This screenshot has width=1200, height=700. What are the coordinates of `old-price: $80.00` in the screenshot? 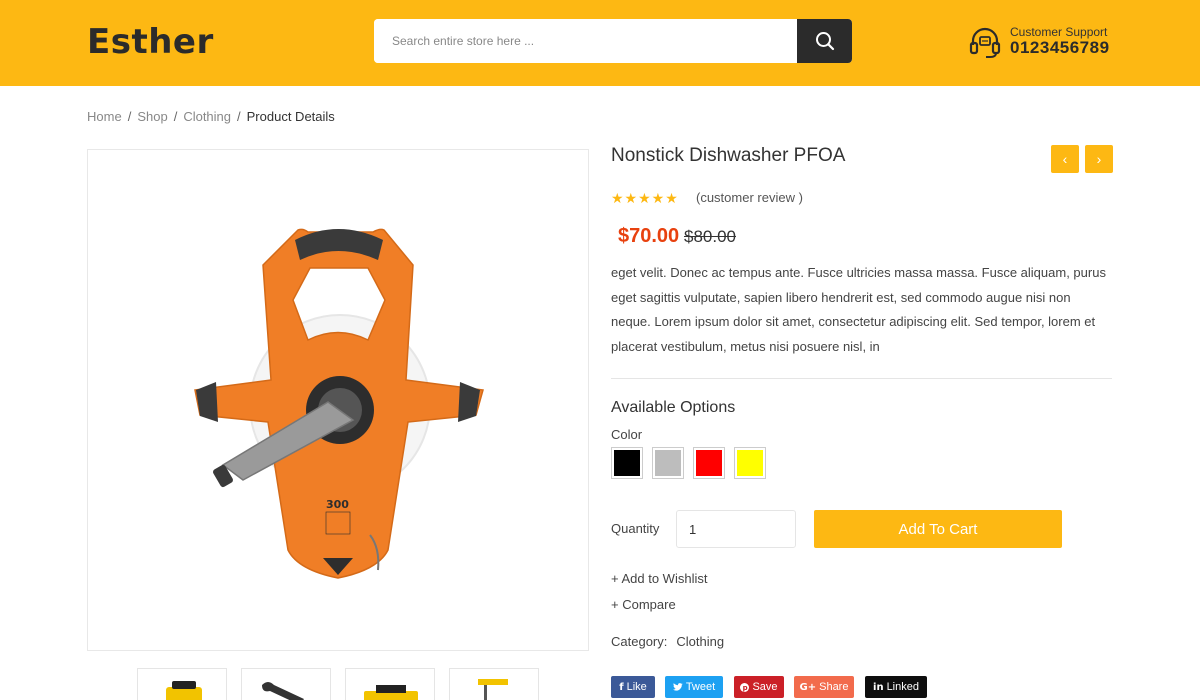 It's located at (710, 236).